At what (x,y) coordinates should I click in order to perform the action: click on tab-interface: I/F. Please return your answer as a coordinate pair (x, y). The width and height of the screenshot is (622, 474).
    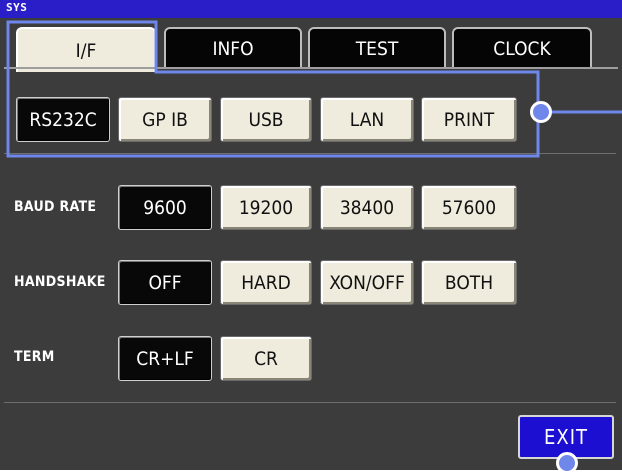
    Looking at the image, I should click on (86, 49).